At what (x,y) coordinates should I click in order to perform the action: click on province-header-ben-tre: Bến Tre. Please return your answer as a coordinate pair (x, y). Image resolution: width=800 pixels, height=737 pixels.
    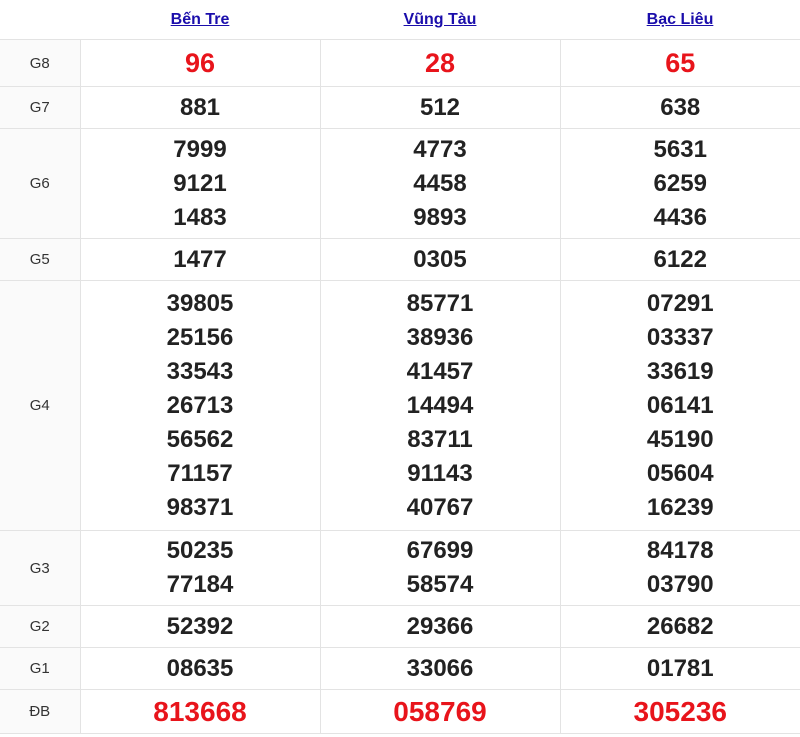
    Looking at the image, I should click on (200, 20).